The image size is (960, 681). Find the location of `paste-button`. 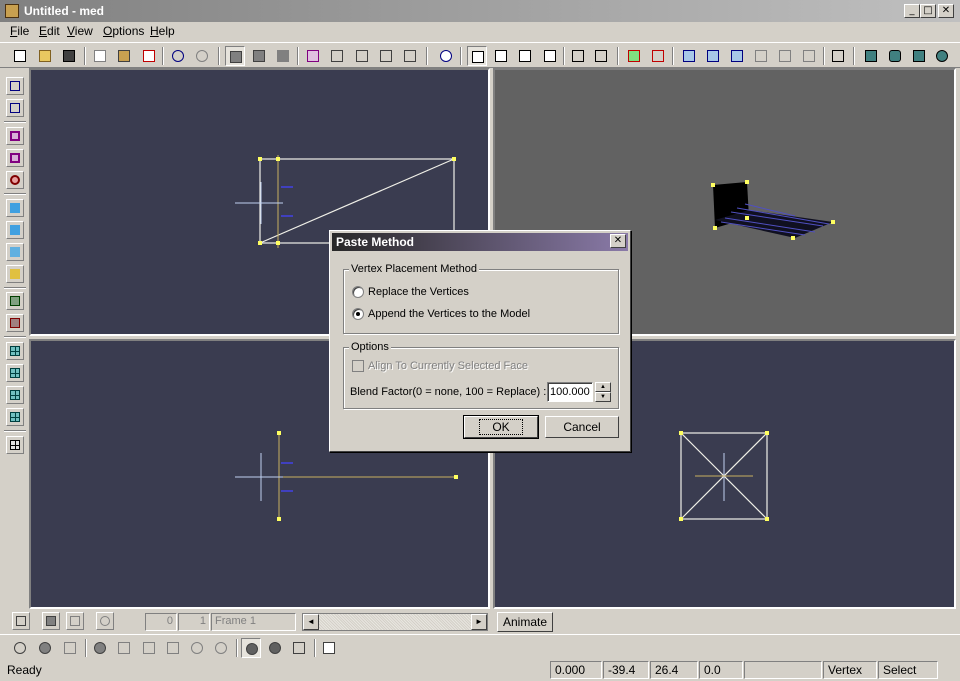

paste-button is located at coordinates (124, 56).